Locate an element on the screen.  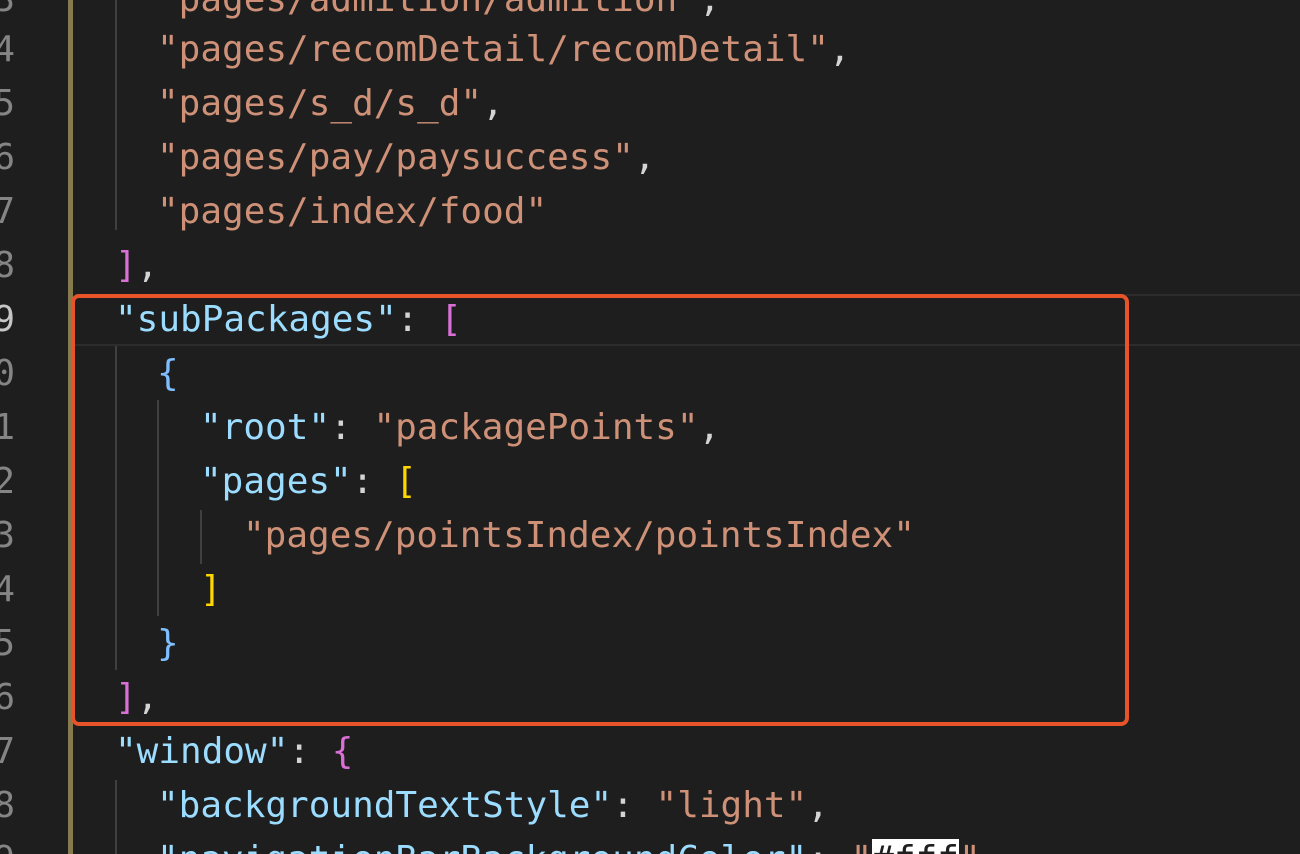
code-line: { is located at coordinates (168, 374).